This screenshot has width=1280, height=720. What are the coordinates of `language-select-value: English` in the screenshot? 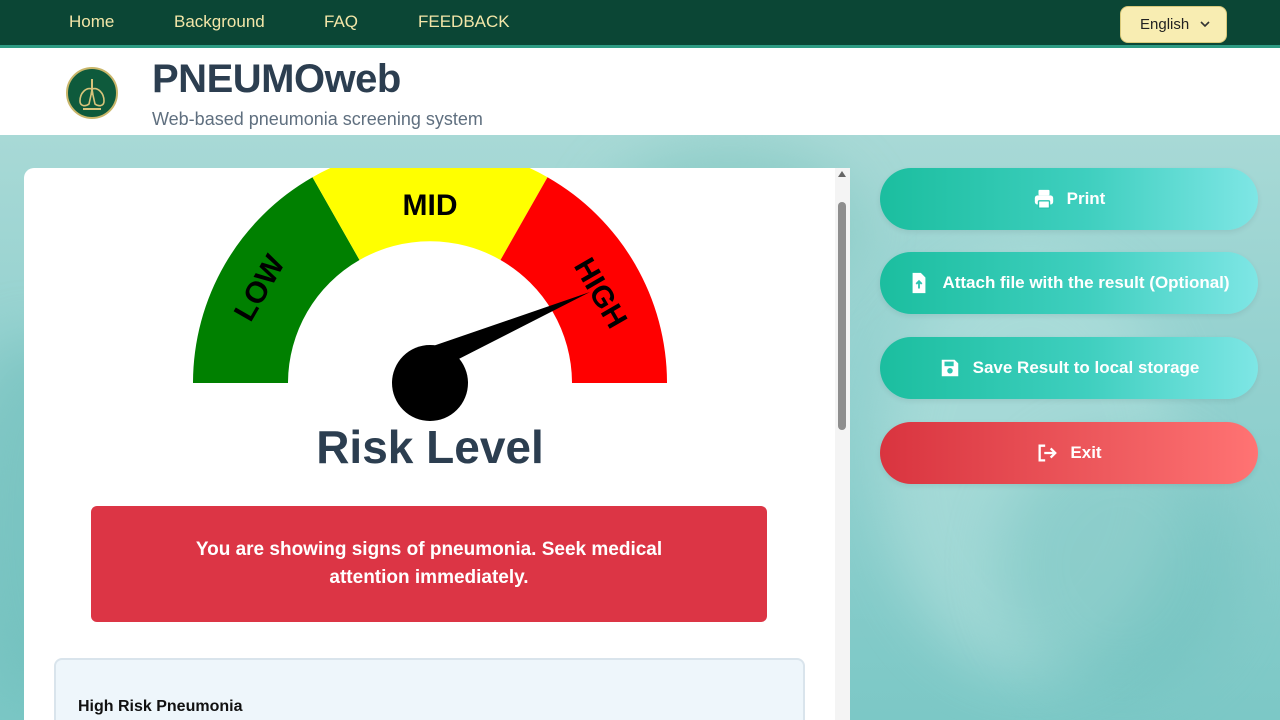 It's located at (1165, 24).